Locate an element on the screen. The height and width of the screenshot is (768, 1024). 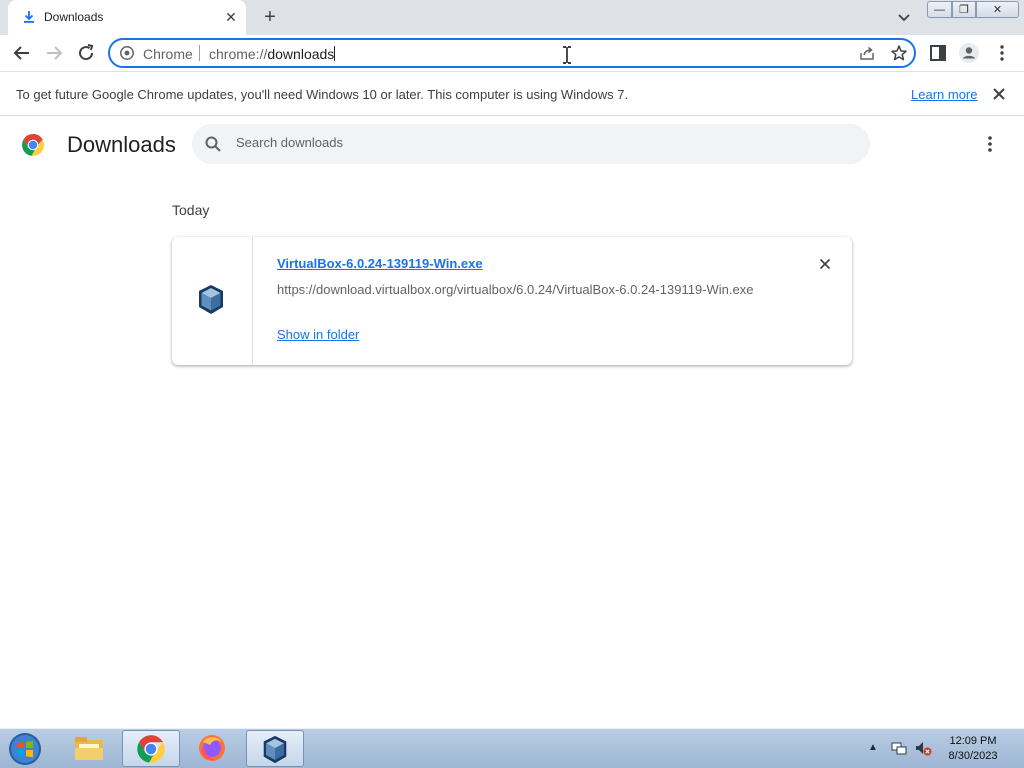
url-host: downloads is located at coordinates (301, 54).